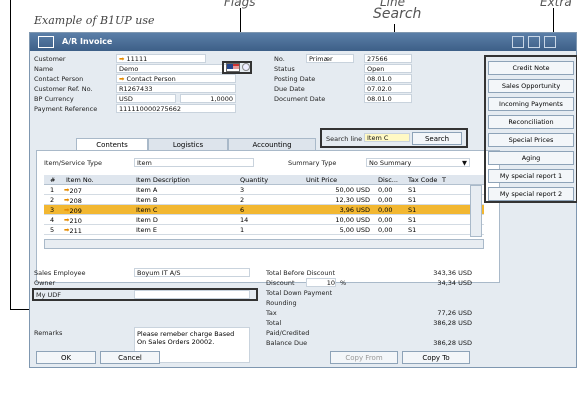 Image resolution: width=577 pixels, height=399 pixels. I want to click on customer-ref-field: R1267433, so click(176, 88).